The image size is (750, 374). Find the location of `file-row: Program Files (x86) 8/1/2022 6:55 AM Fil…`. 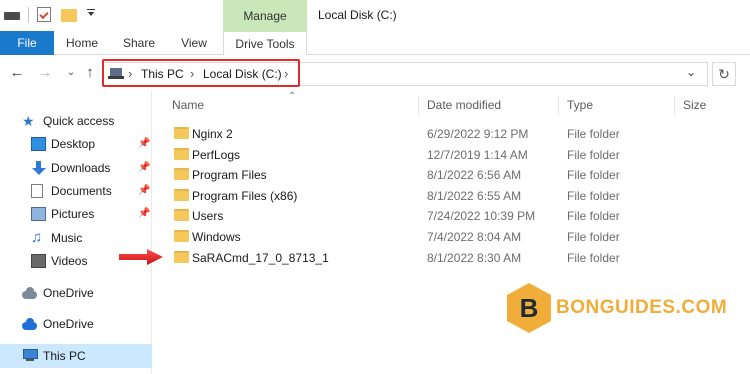

file-row: Program Files (x86) 8/1/2022 6:55 AM Fil… is located at coordinates (455, 195).